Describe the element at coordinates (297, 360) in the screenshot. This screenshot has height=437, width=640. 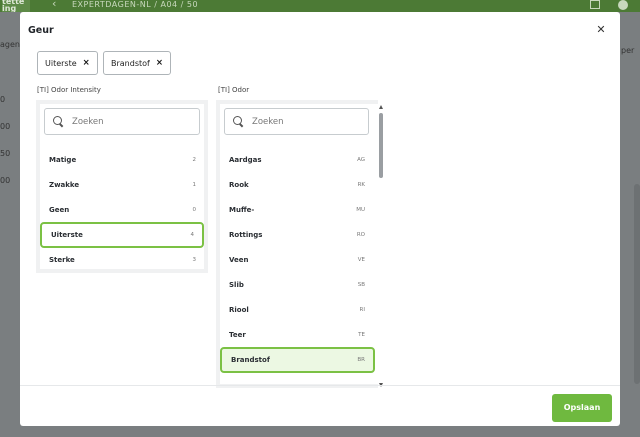
I see `odor-option-brandstof: Brandstof BR` at that location.